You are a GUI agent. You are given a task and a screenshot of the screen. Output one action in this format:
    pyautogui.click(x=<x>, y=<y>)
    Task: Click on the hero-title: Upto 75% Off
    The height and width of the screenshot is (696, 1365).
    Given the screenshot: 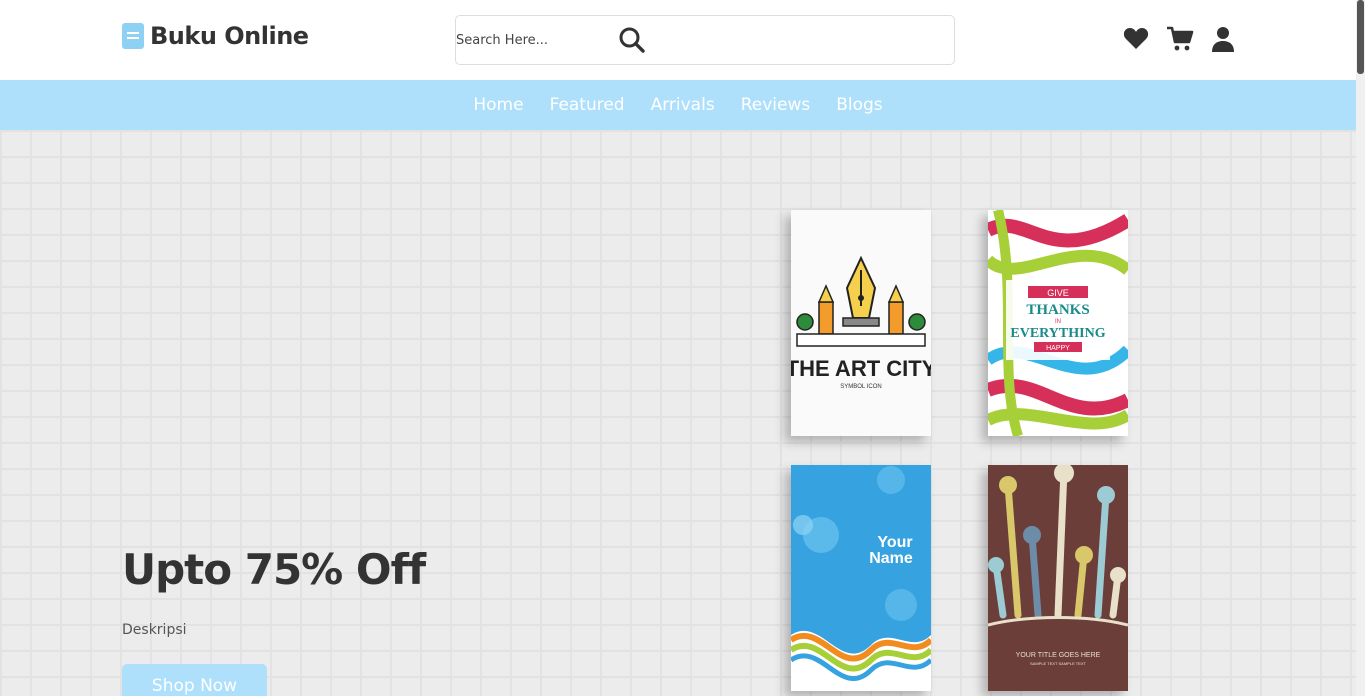 What is the action you would take?
    pyautogui.click(x=274, y=569)
    